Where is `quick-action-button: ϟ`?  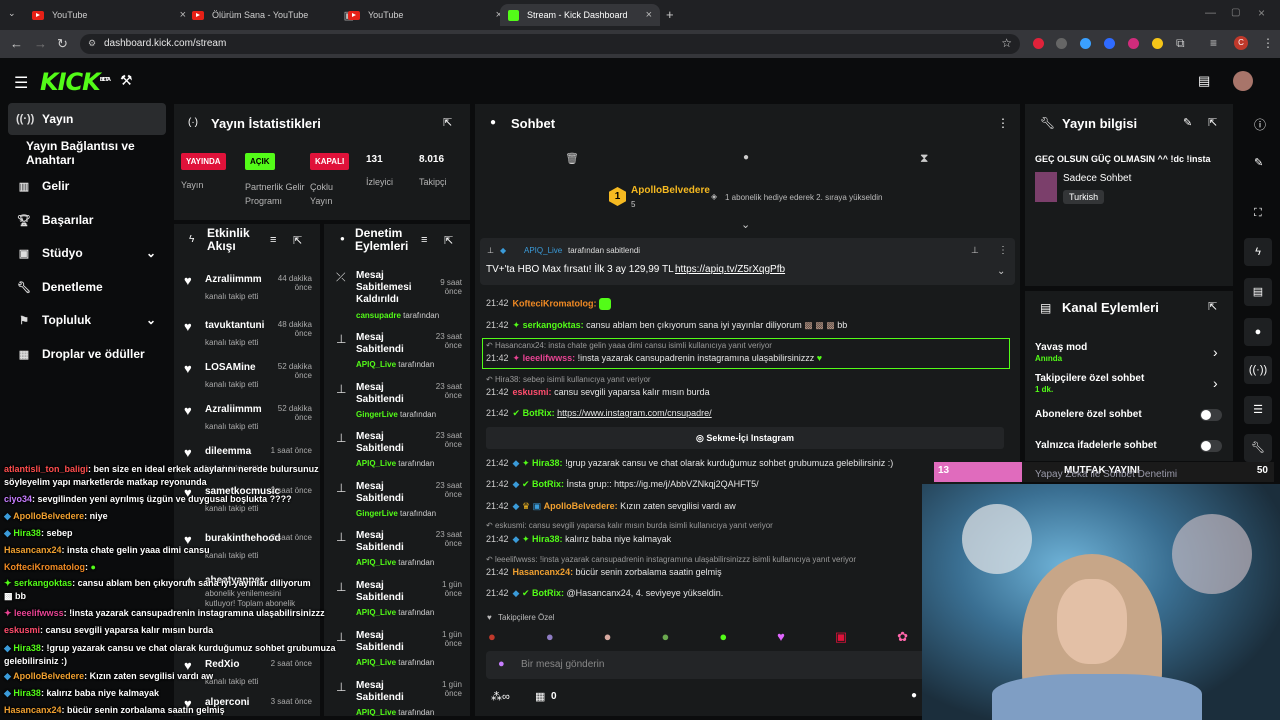 quick-action-button: ϟ is located at coordinates (1258, 252).